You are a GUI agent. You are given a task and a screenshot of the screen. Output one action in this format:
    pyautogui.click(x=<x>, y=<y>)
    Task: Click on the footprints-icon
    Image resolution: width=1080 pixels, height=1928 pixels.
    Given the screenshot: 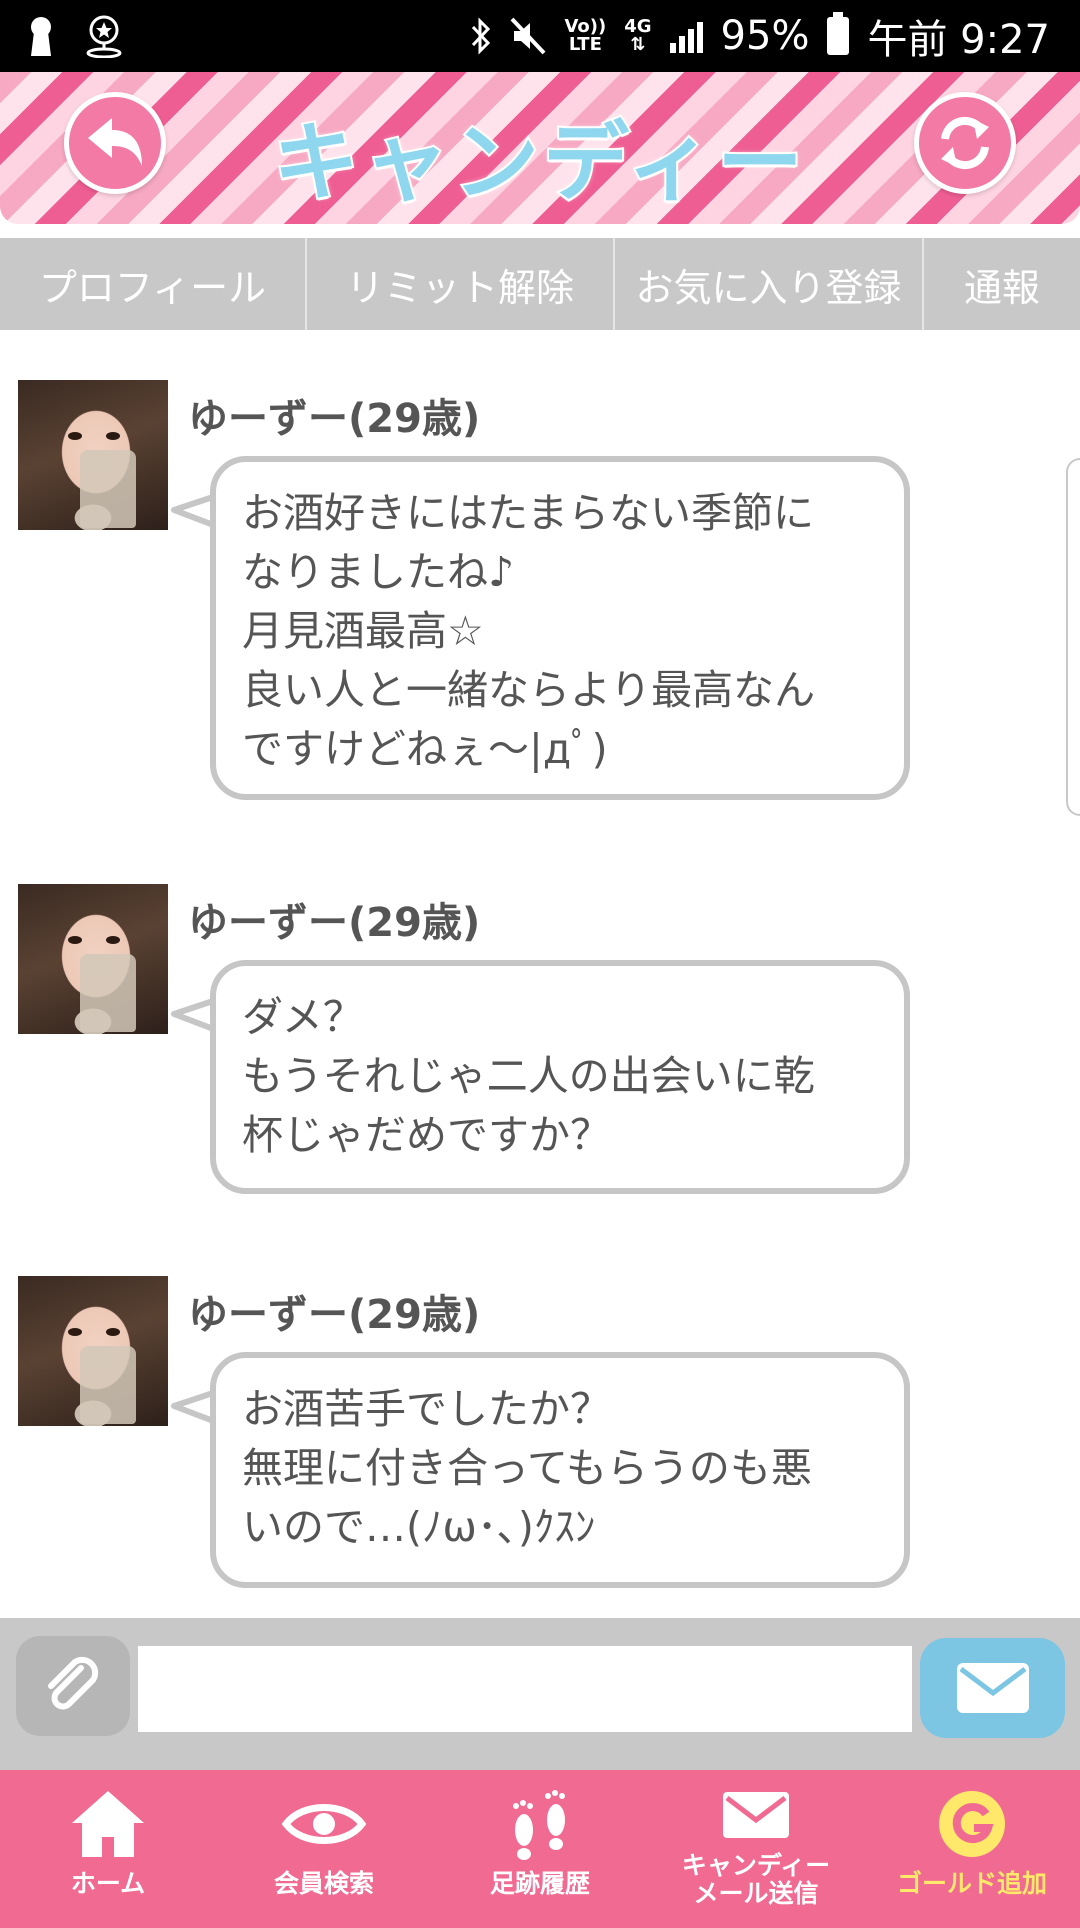 What is the action you would take?
    pyautogui.click(x=539, y=1825)
    